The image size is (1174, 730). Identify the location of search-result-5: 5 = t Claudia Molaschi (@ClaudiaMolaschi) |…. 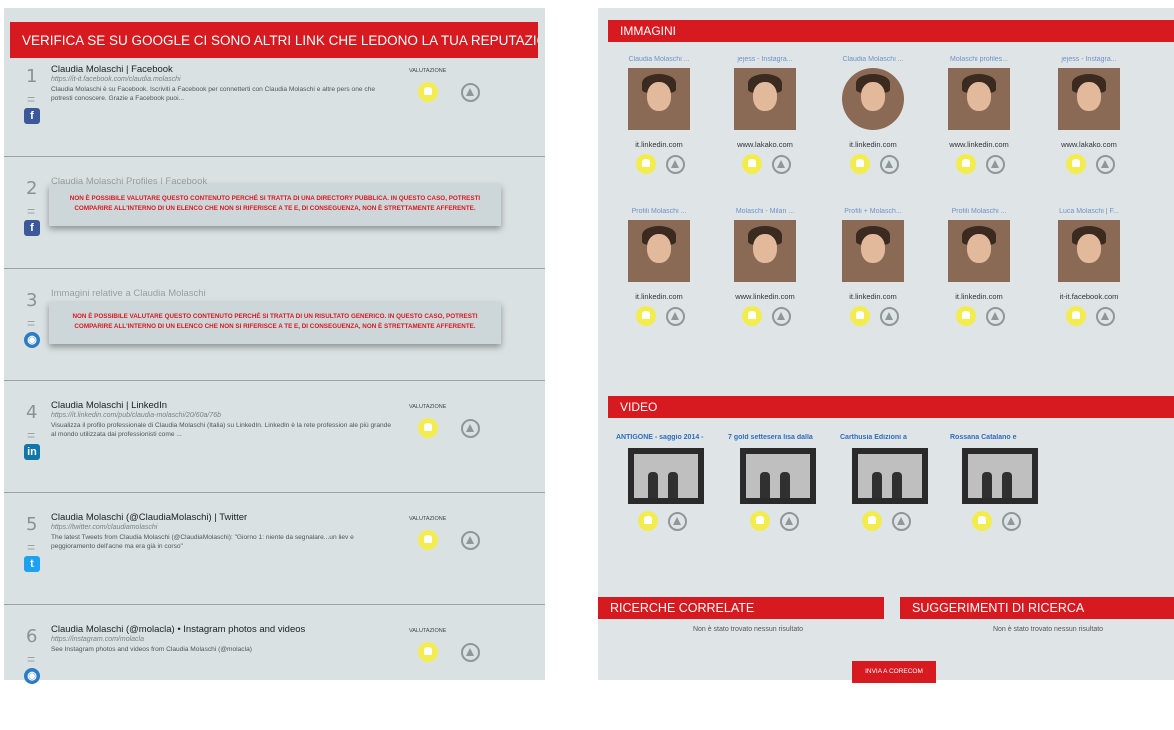
(274, 562).